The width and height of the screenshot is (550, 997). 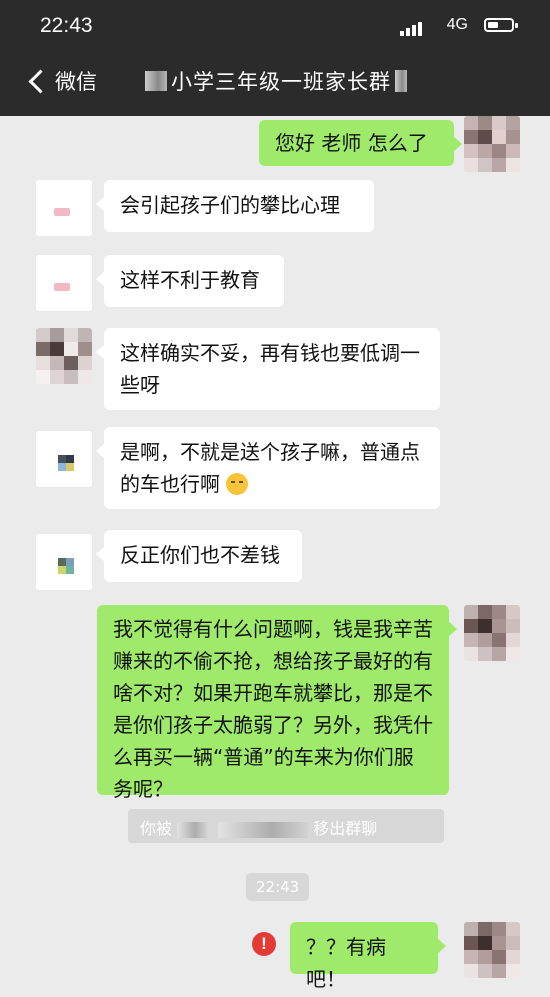 What do you see at coordinates (281, 82) in the screenshot?
I see `chat-title-text: 小学三年级一班家长群` at bounding box center [281, 82].